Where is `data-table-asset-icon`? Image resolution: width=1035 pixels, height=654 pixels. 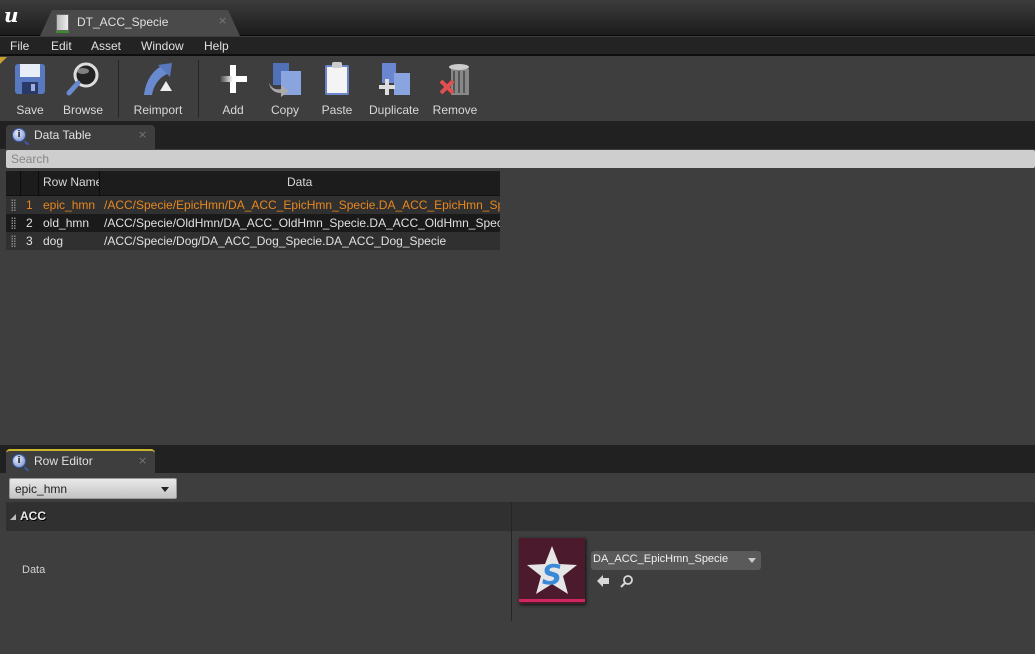
data-table-asset-icon is located at coordinates (62, 23).